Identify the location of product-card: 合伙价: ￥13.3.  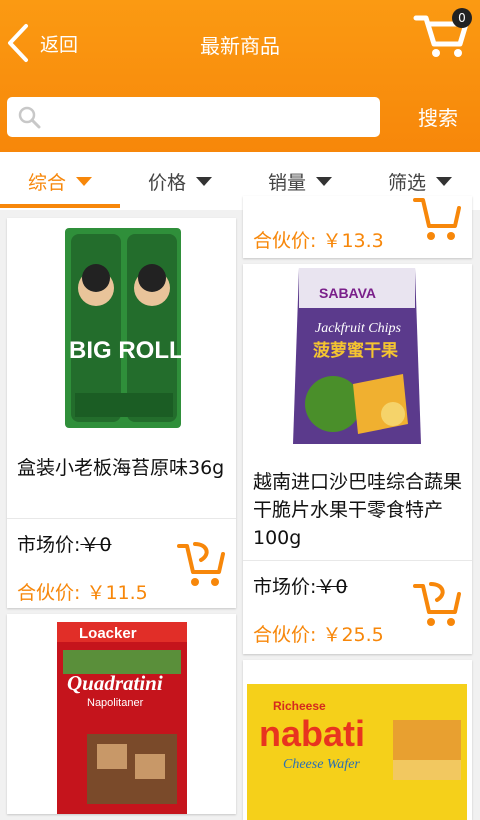
(357, 227).